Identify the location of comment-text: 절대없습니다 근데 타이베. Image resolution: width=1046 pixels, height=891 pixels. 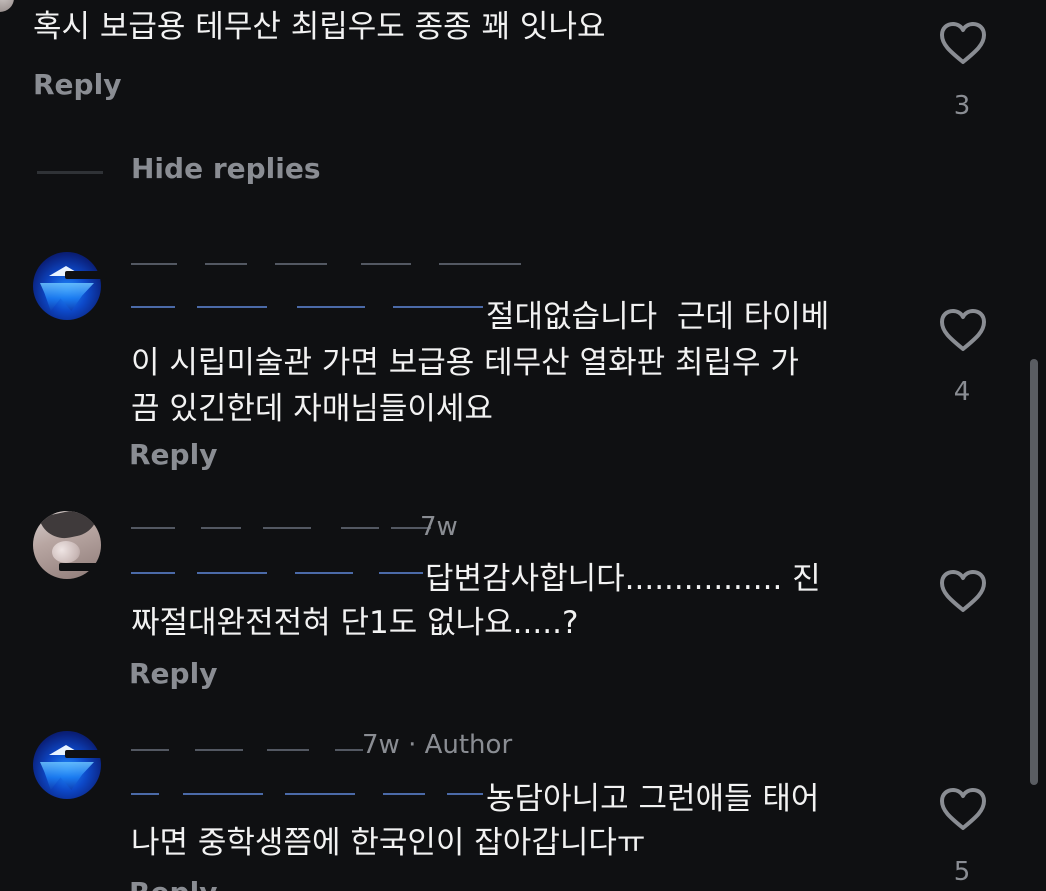
(658, 317).